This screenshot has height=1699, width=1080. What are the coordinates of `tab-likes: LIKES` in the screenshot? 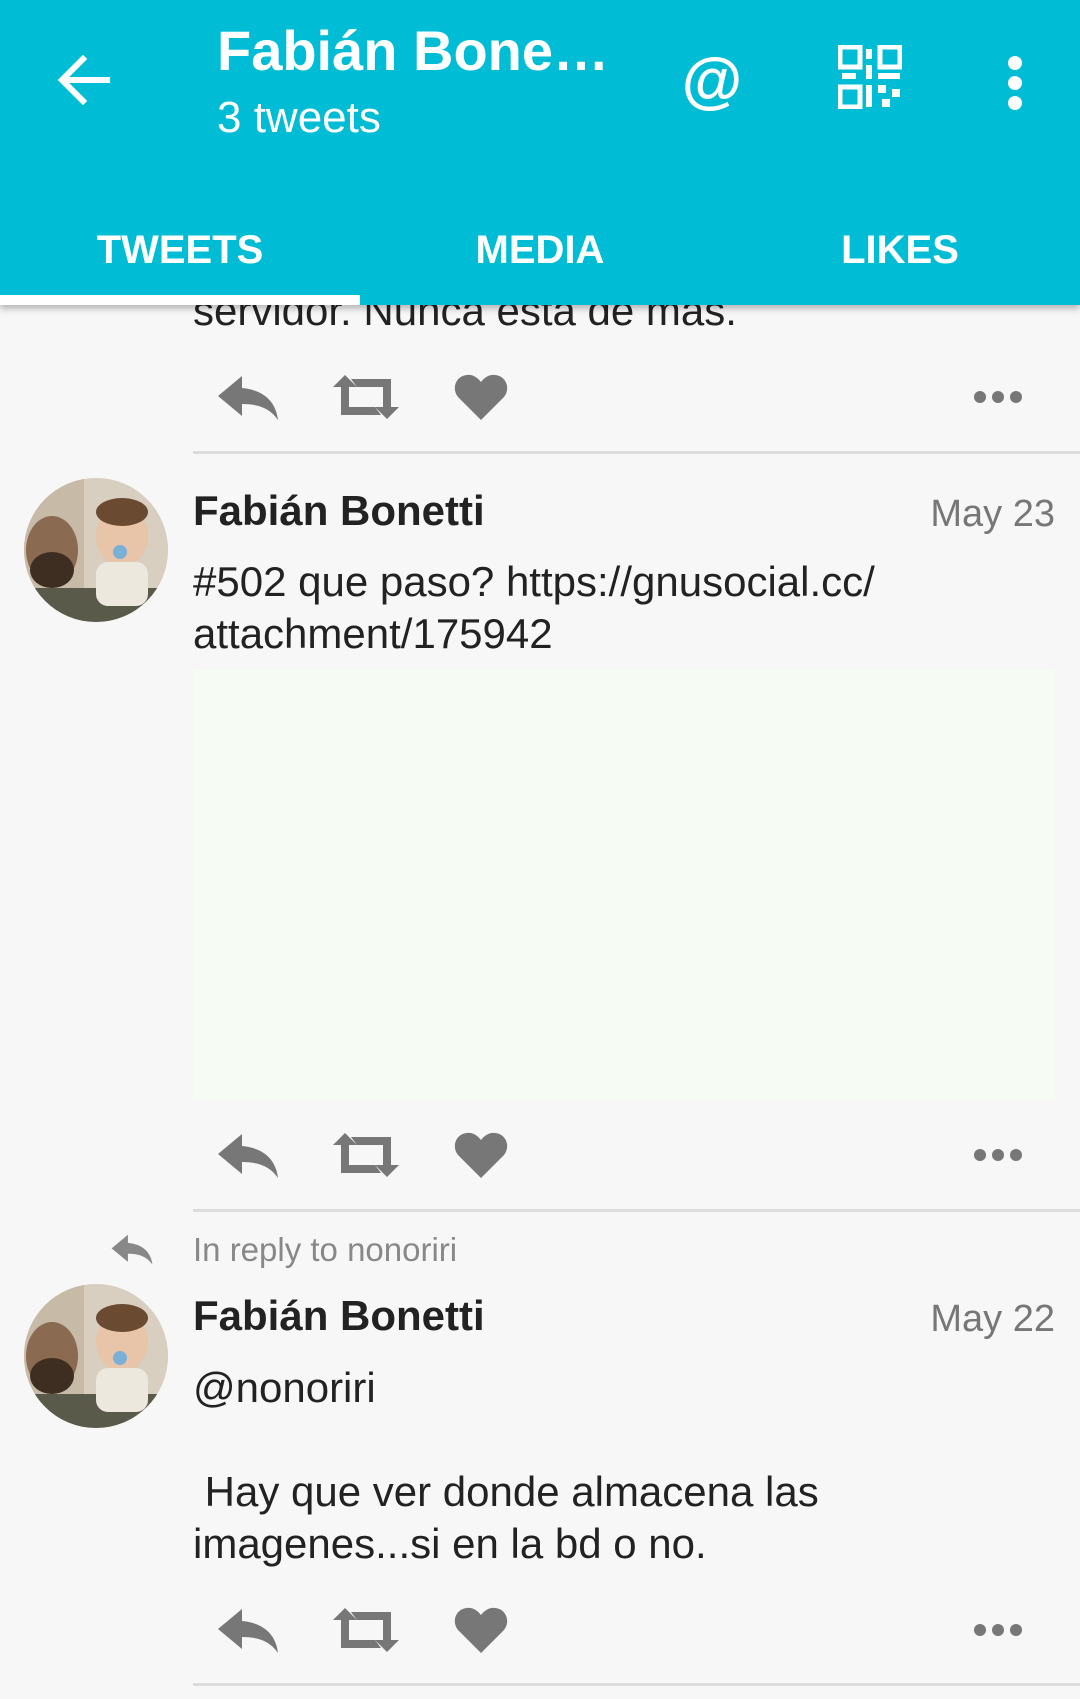 It's located at (900, 250).